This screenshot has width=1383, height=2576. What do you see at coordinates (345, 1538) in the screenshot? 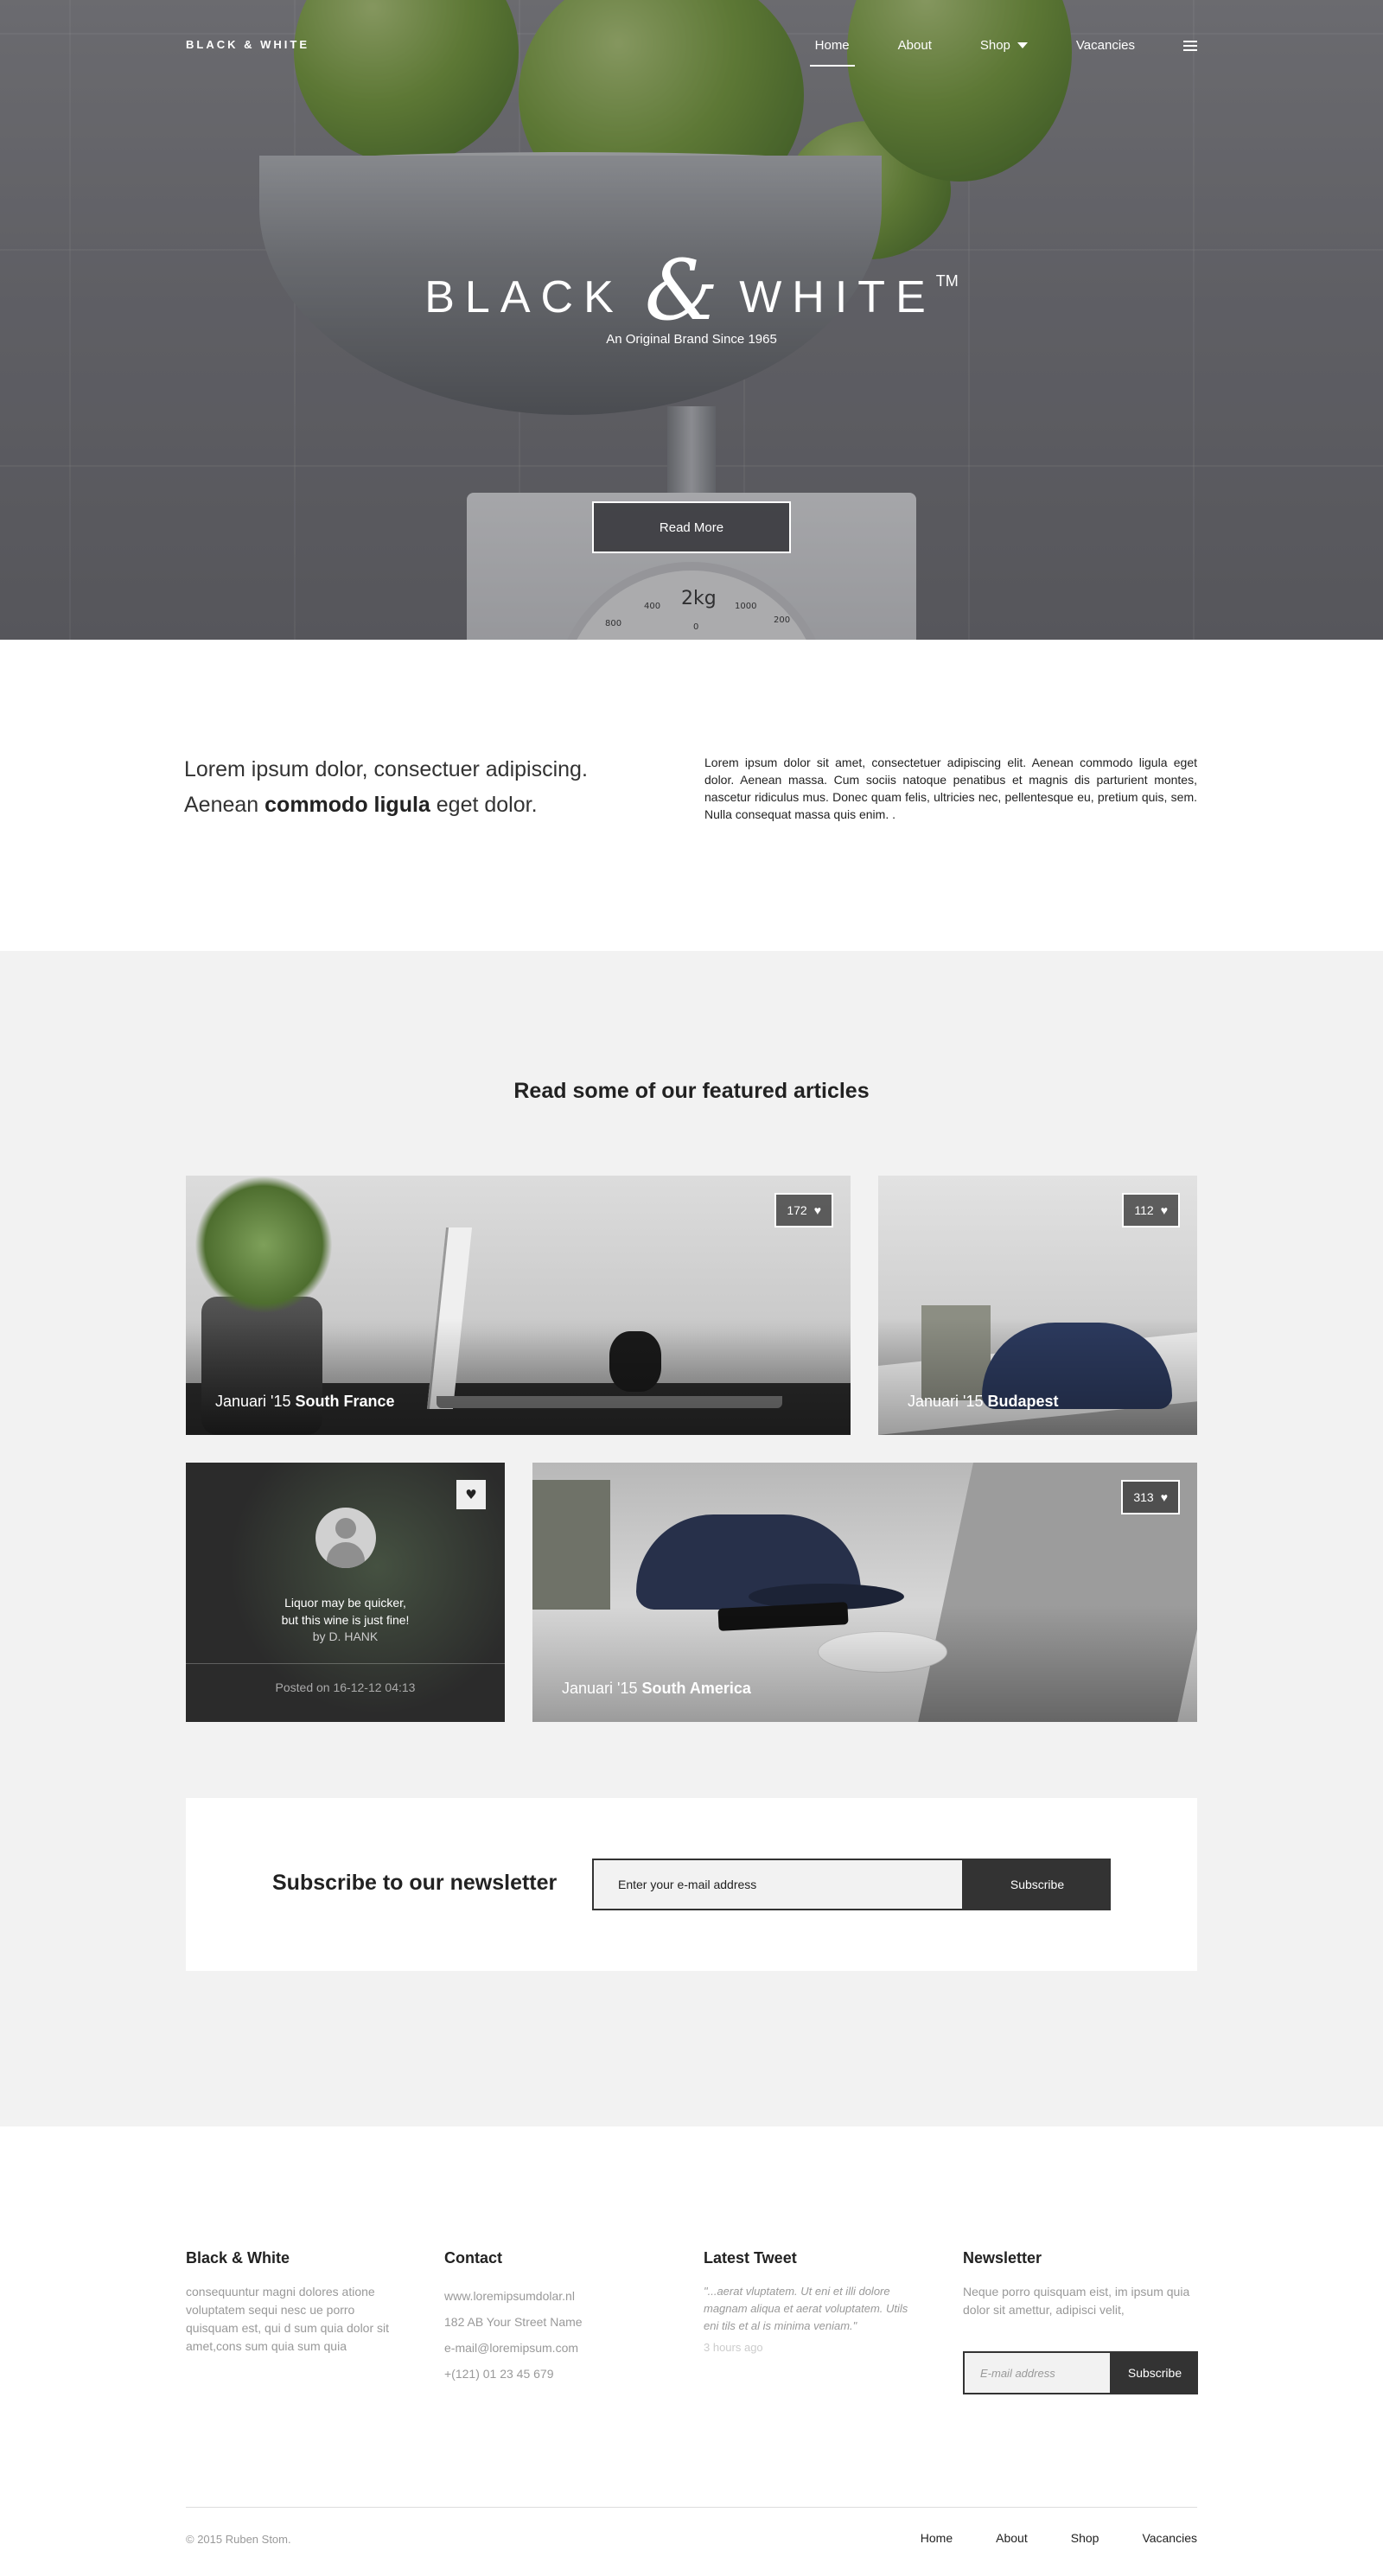
I see `avatar` at bounding box center [345, 1538].